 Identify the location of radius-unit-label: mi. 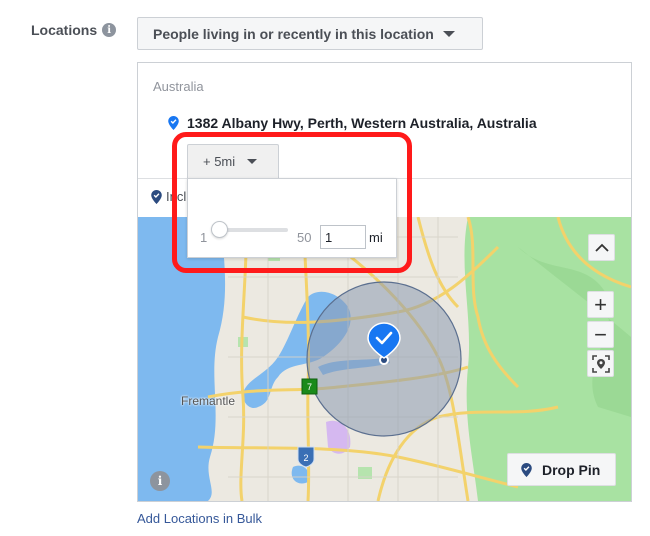
(376, 237).